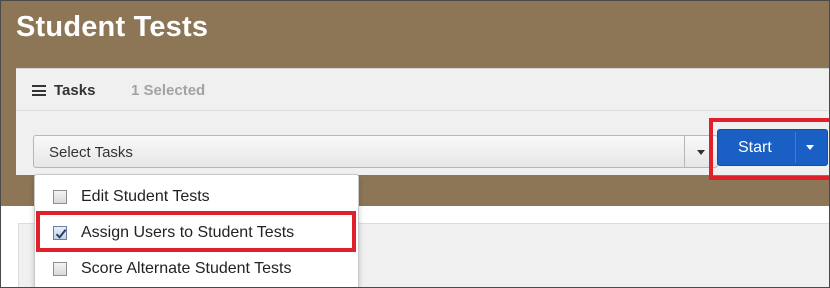 This screenshot has height=288, width=830. I want to click on page-title: Student Tests, so click(112, 27).